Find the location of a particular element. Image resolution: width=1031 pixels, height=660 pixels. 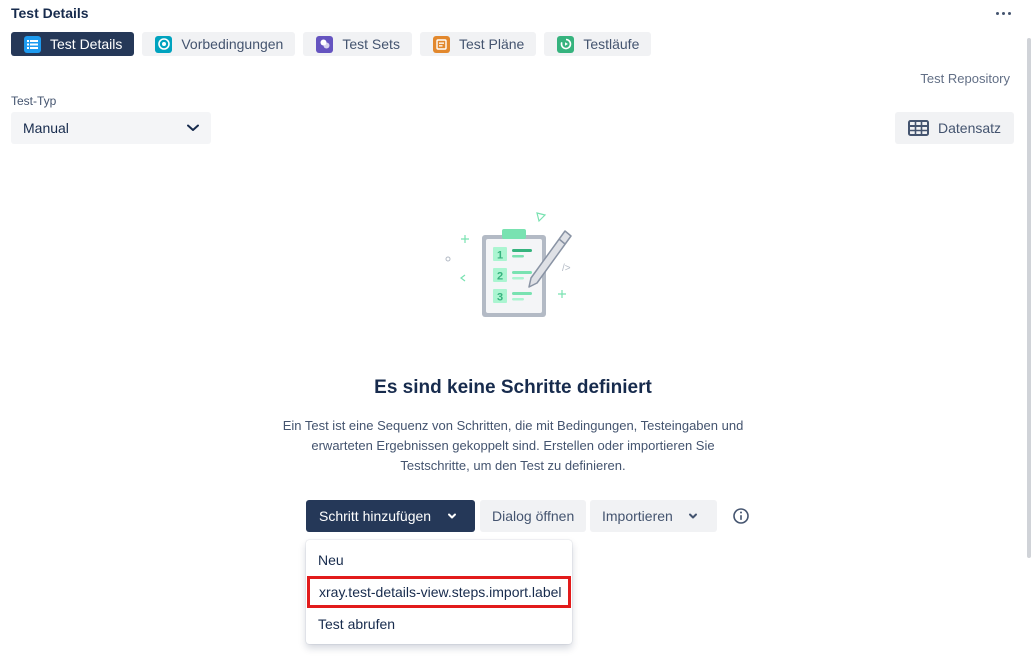

menu-item-new: Neu is located at coordinates (439, 560).